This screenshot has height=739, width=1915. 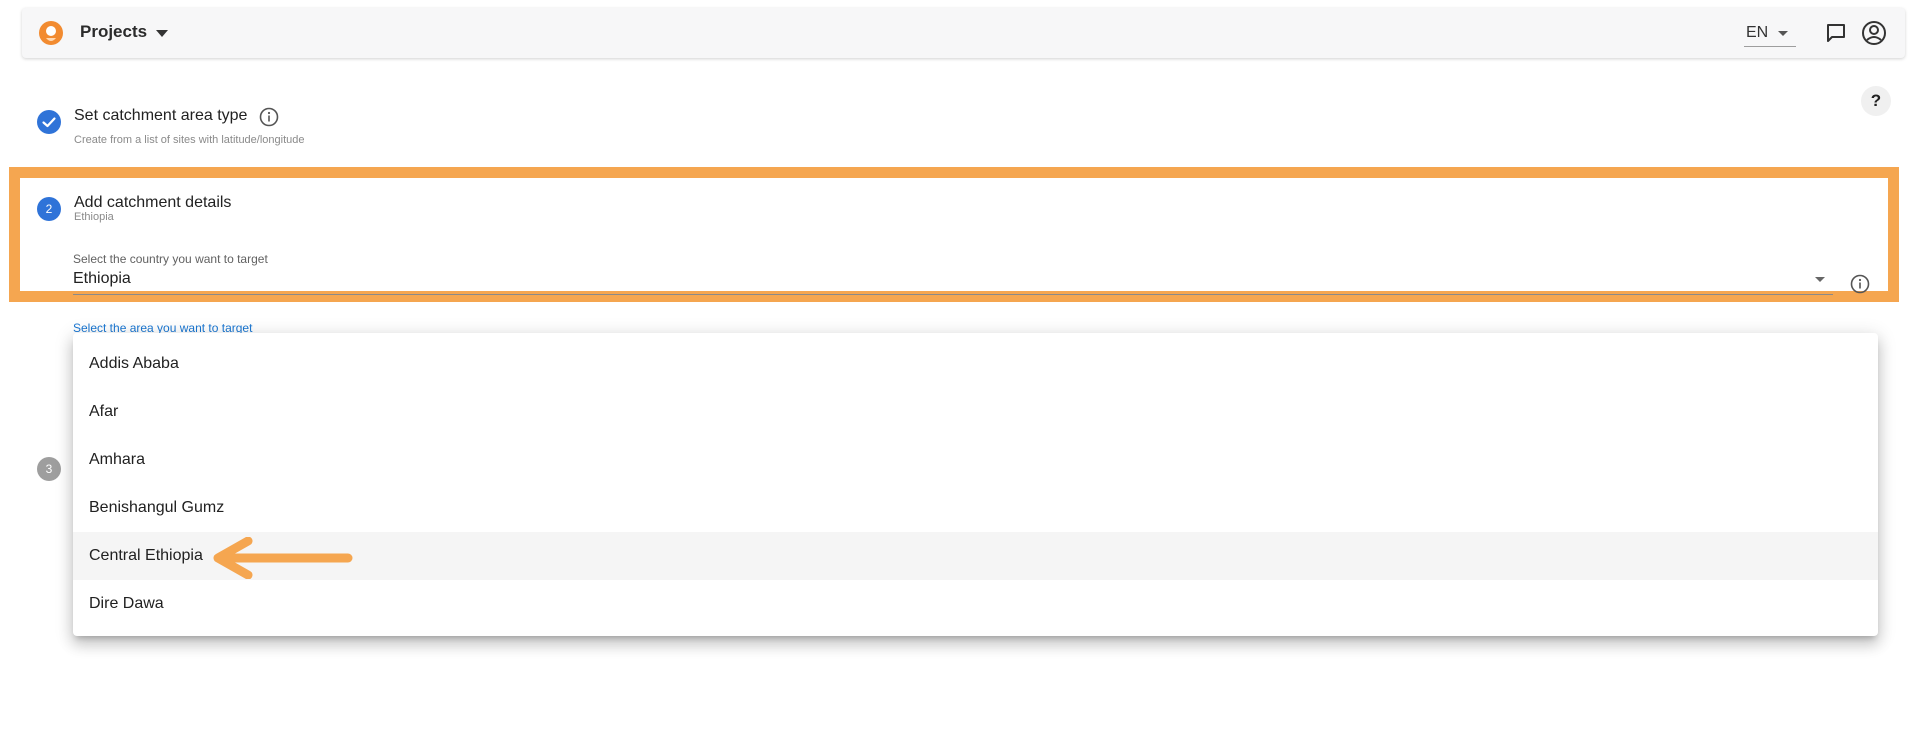 I want to click on country-select-value: Ethiopia, so click(x=102, y=279).